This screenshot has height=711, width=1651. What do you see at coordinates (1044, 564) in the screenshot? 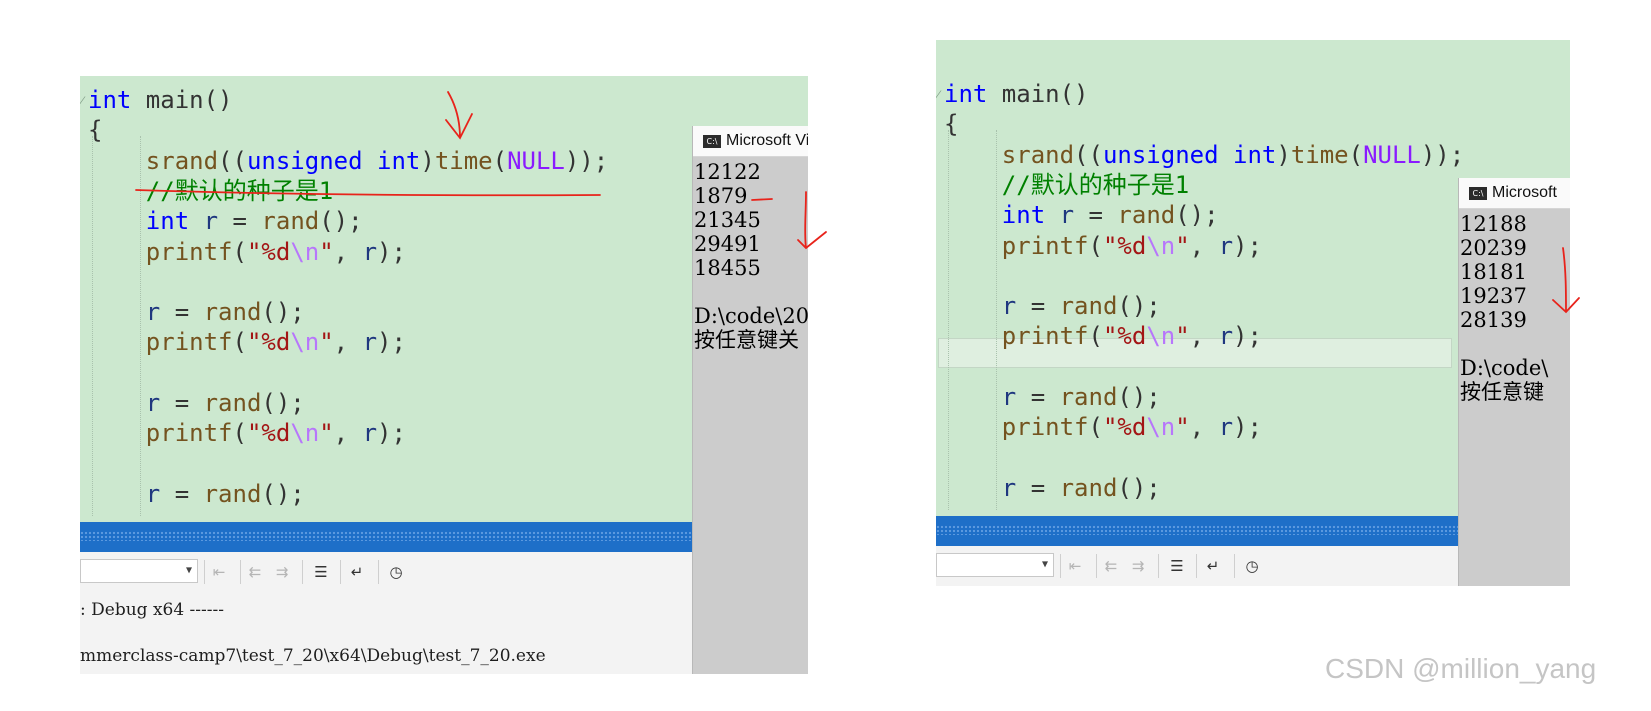
I see `chevron-down-icon: ▼` at bounding box center [1044, 564].